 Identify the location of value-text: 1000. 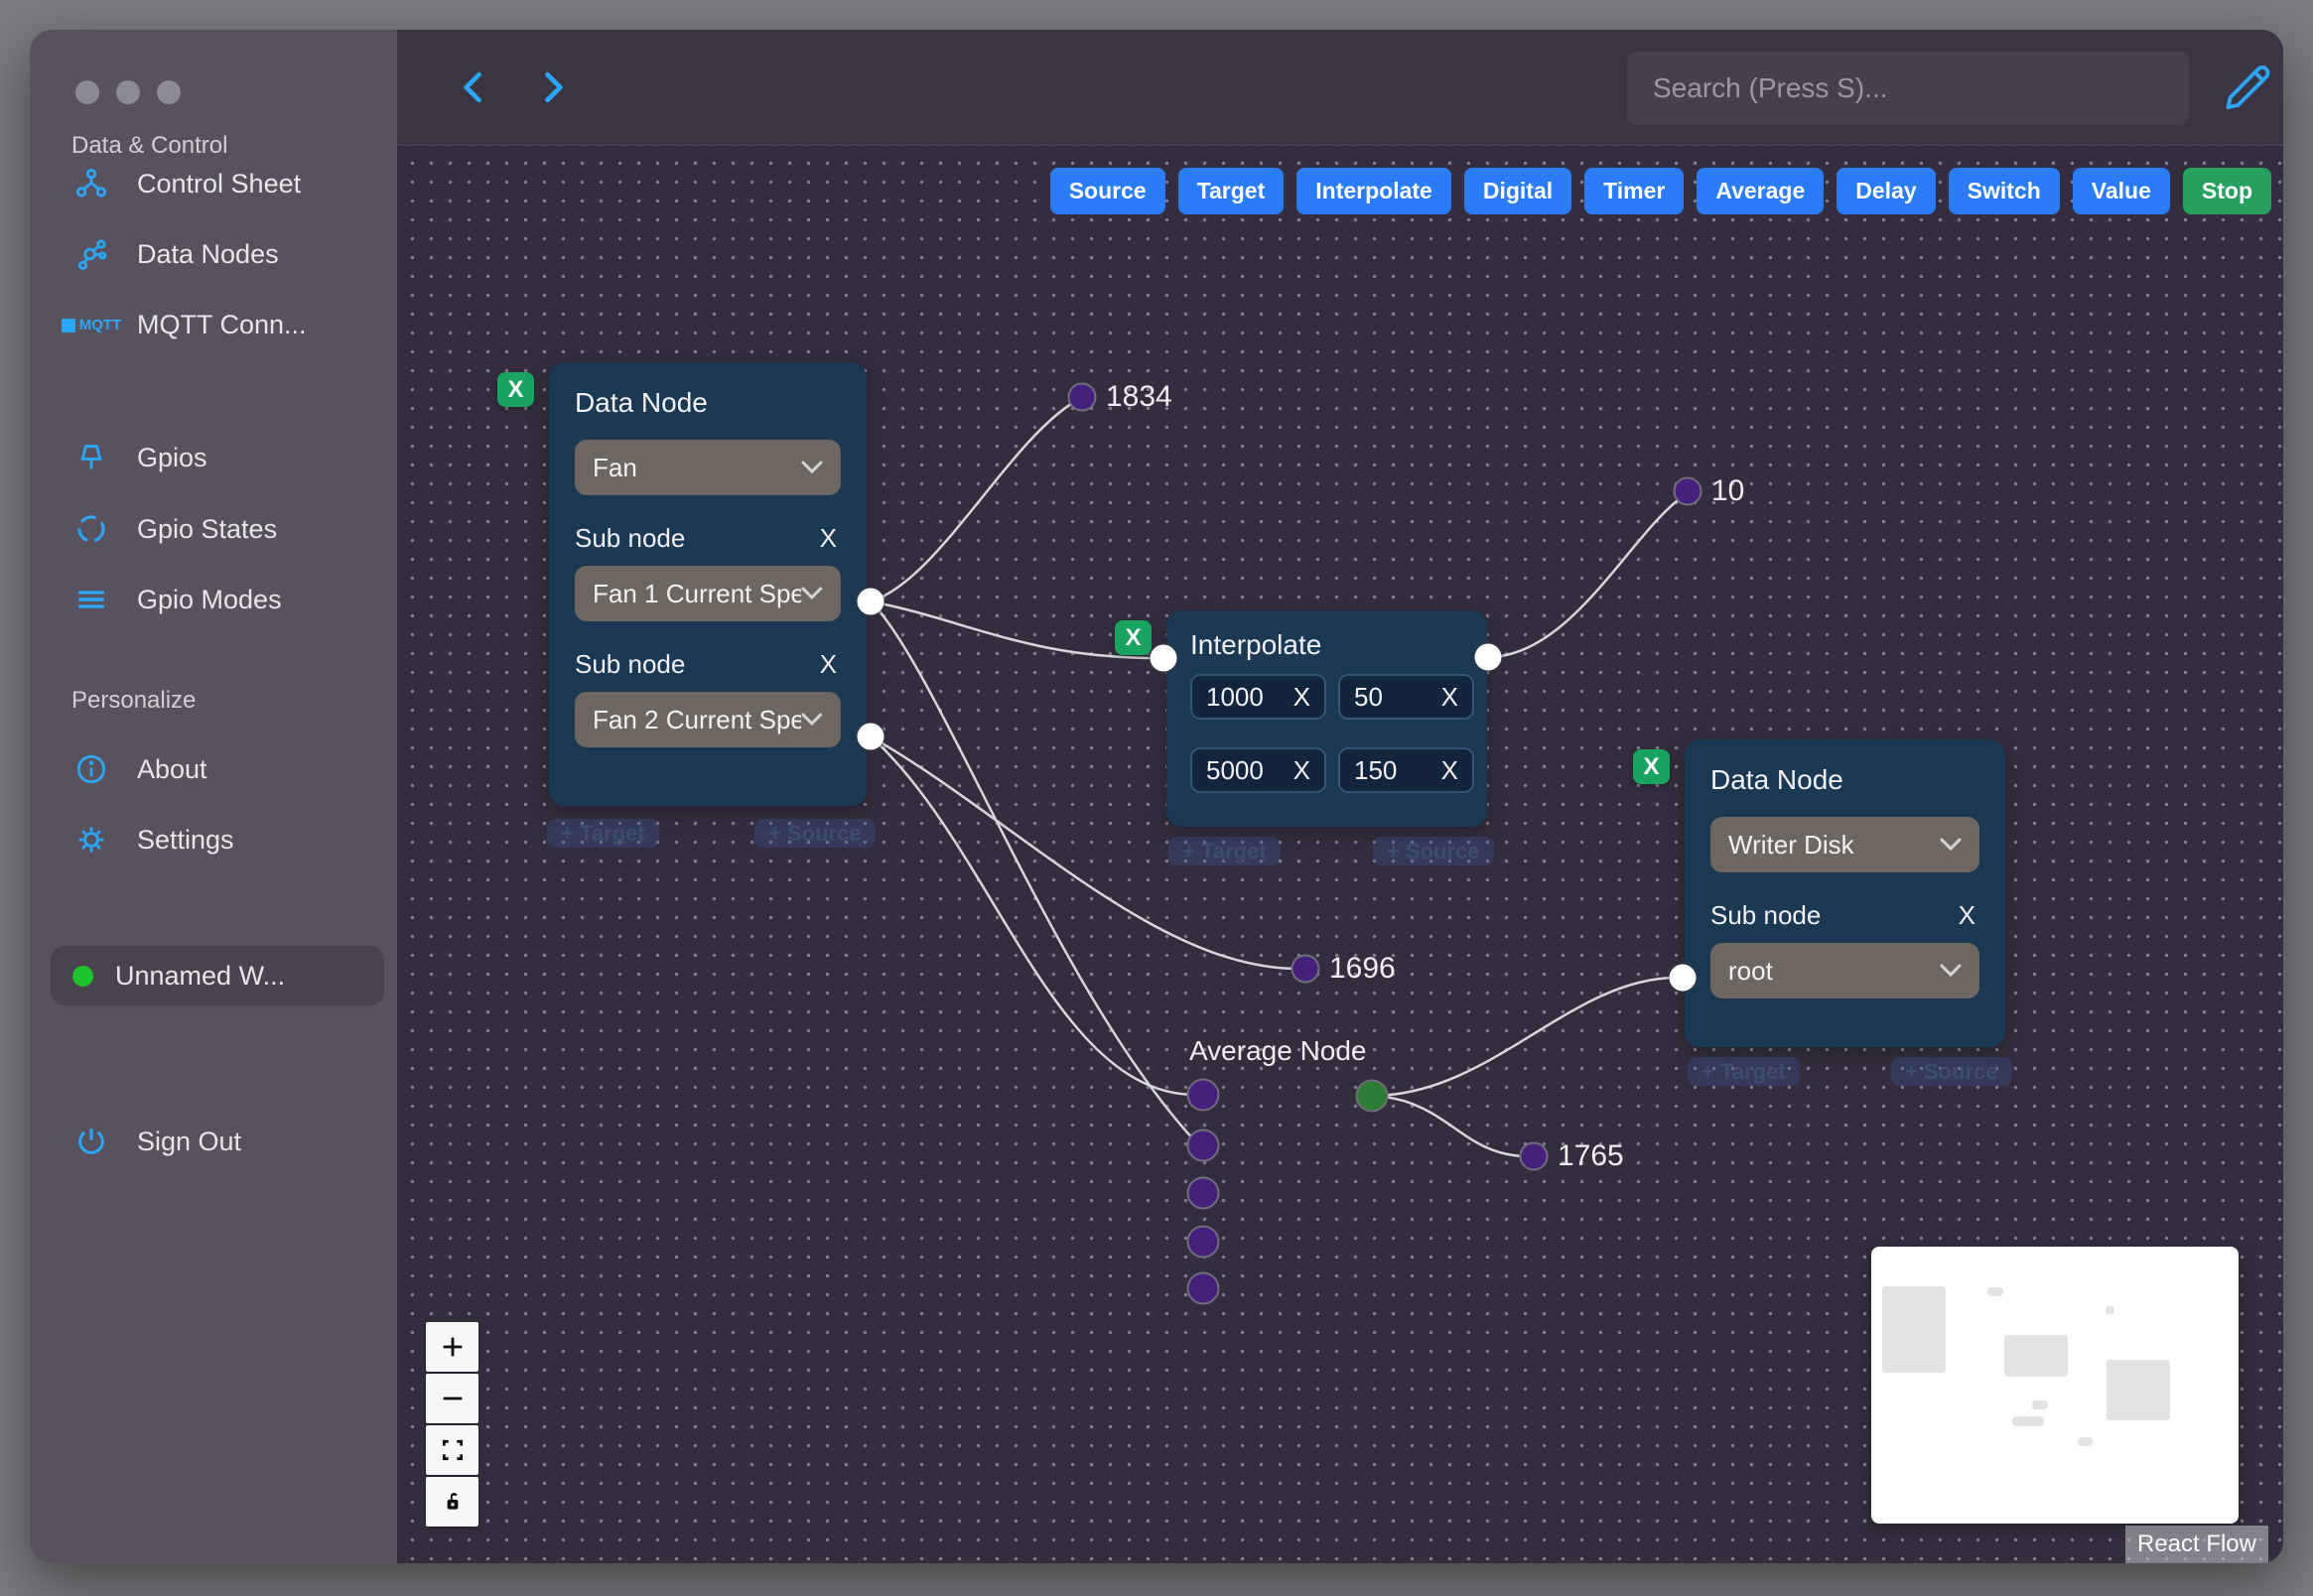
(1235, 697).